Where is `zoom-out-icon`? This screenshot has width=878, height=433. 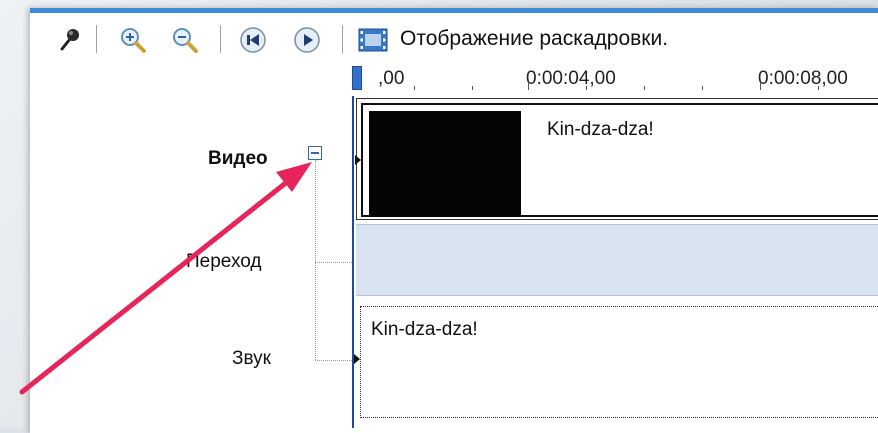
zoom-out-icon is located at coordinates (185, 40).